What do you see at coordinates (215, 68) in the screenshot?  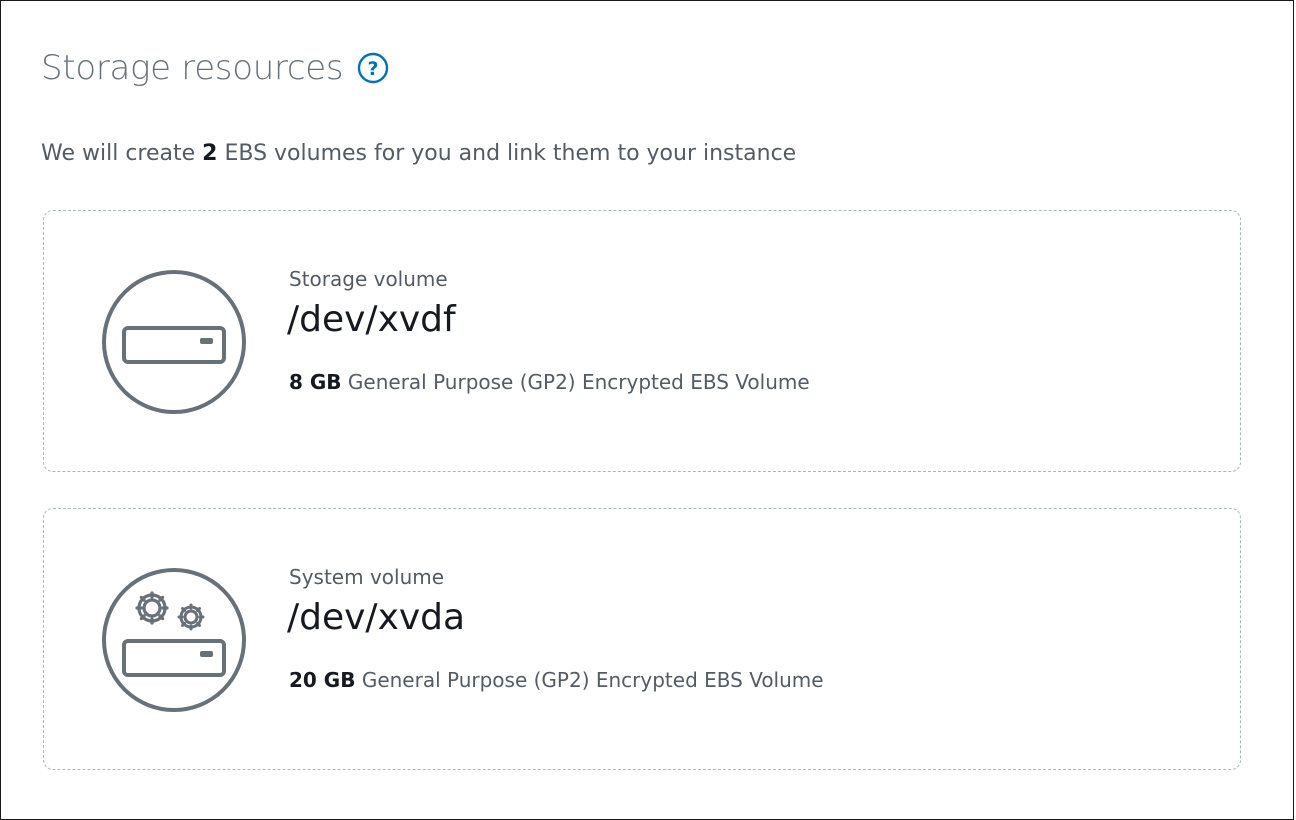 I see `section-header: Storage resources ?` at bounding box center [215, 68].